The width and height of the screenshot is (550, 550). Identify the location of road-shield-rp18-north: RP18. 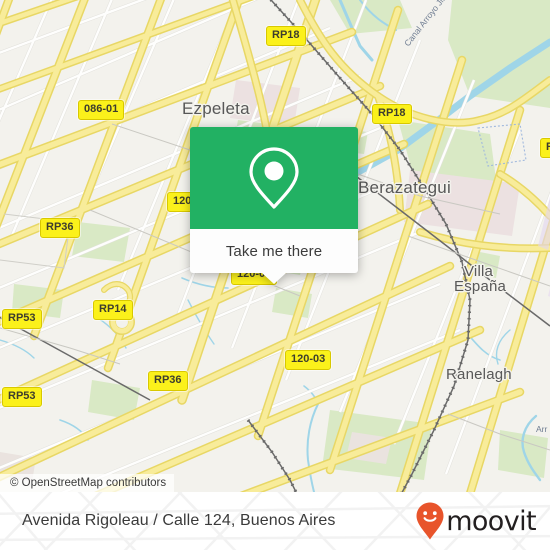
(286, 36).